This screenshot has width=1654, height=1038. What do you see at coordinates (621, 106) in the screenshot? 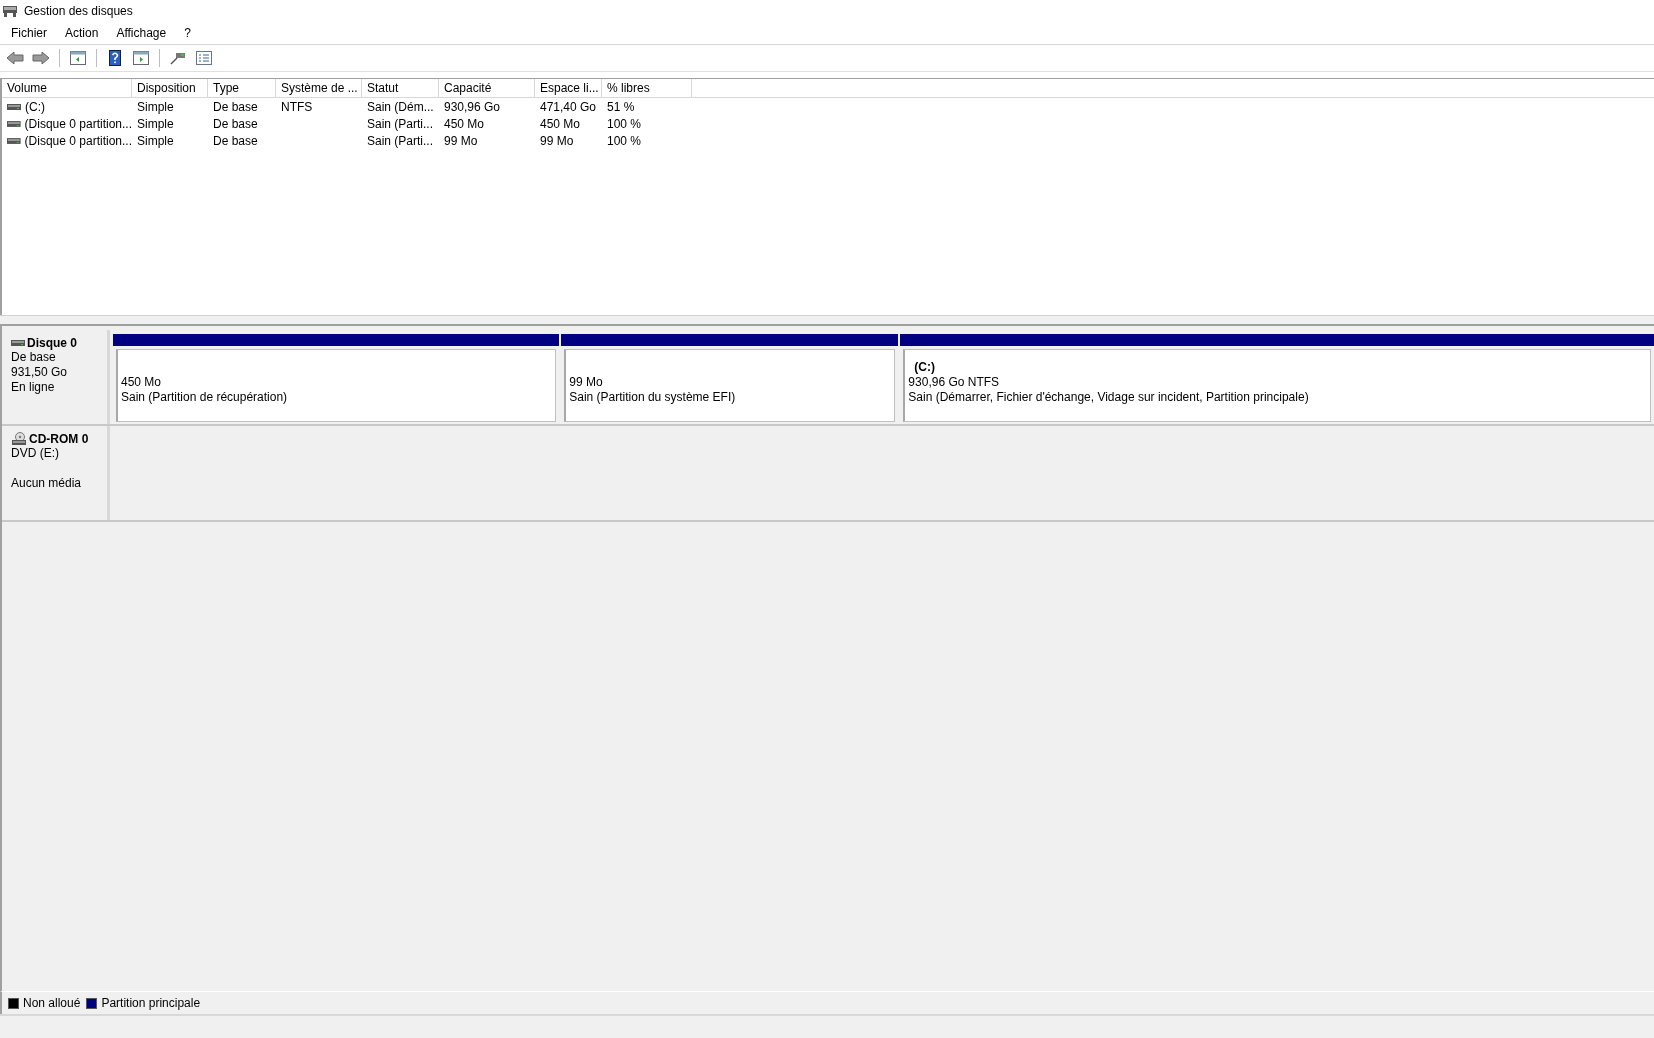
I see `table-cell: 51 %` at bounding box center [621, 106].